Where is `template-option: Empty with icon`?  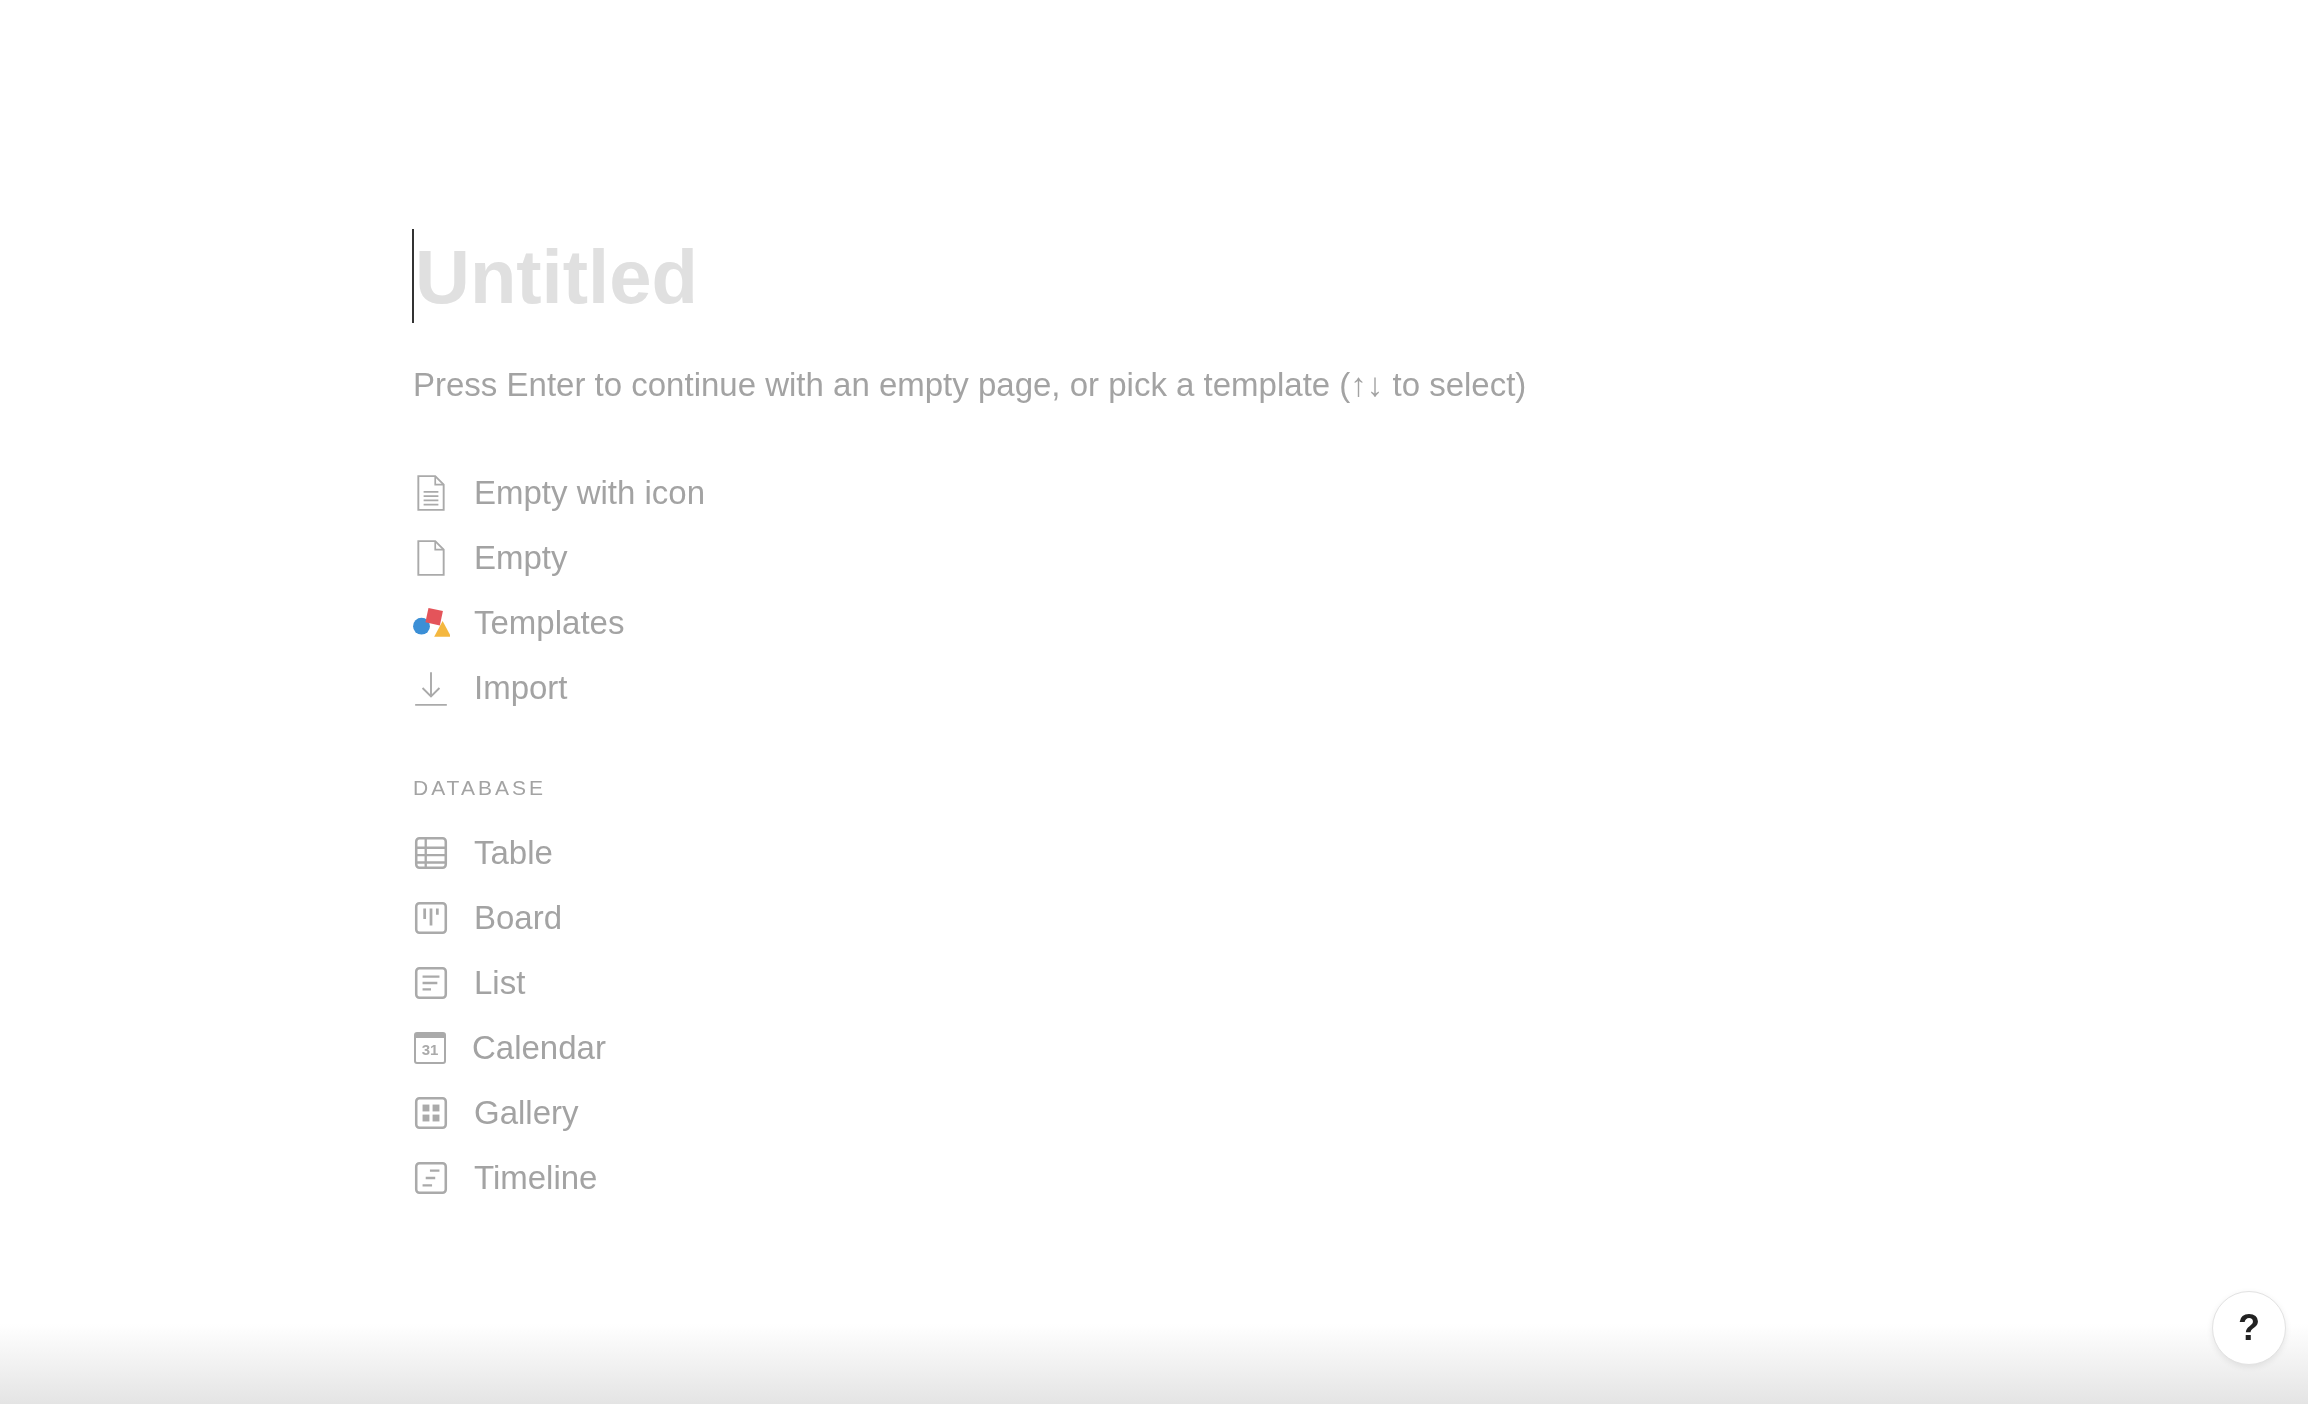
template-option: Empty with icon is located at coordinates (563, 492).